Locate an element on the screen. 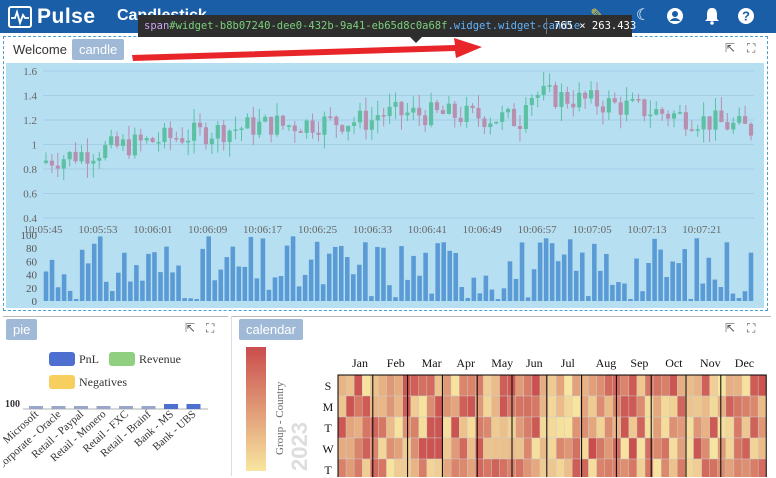 The width and height of the screenshot is (776, 478). tab-pie: pie is located at coordinates (22, 329).